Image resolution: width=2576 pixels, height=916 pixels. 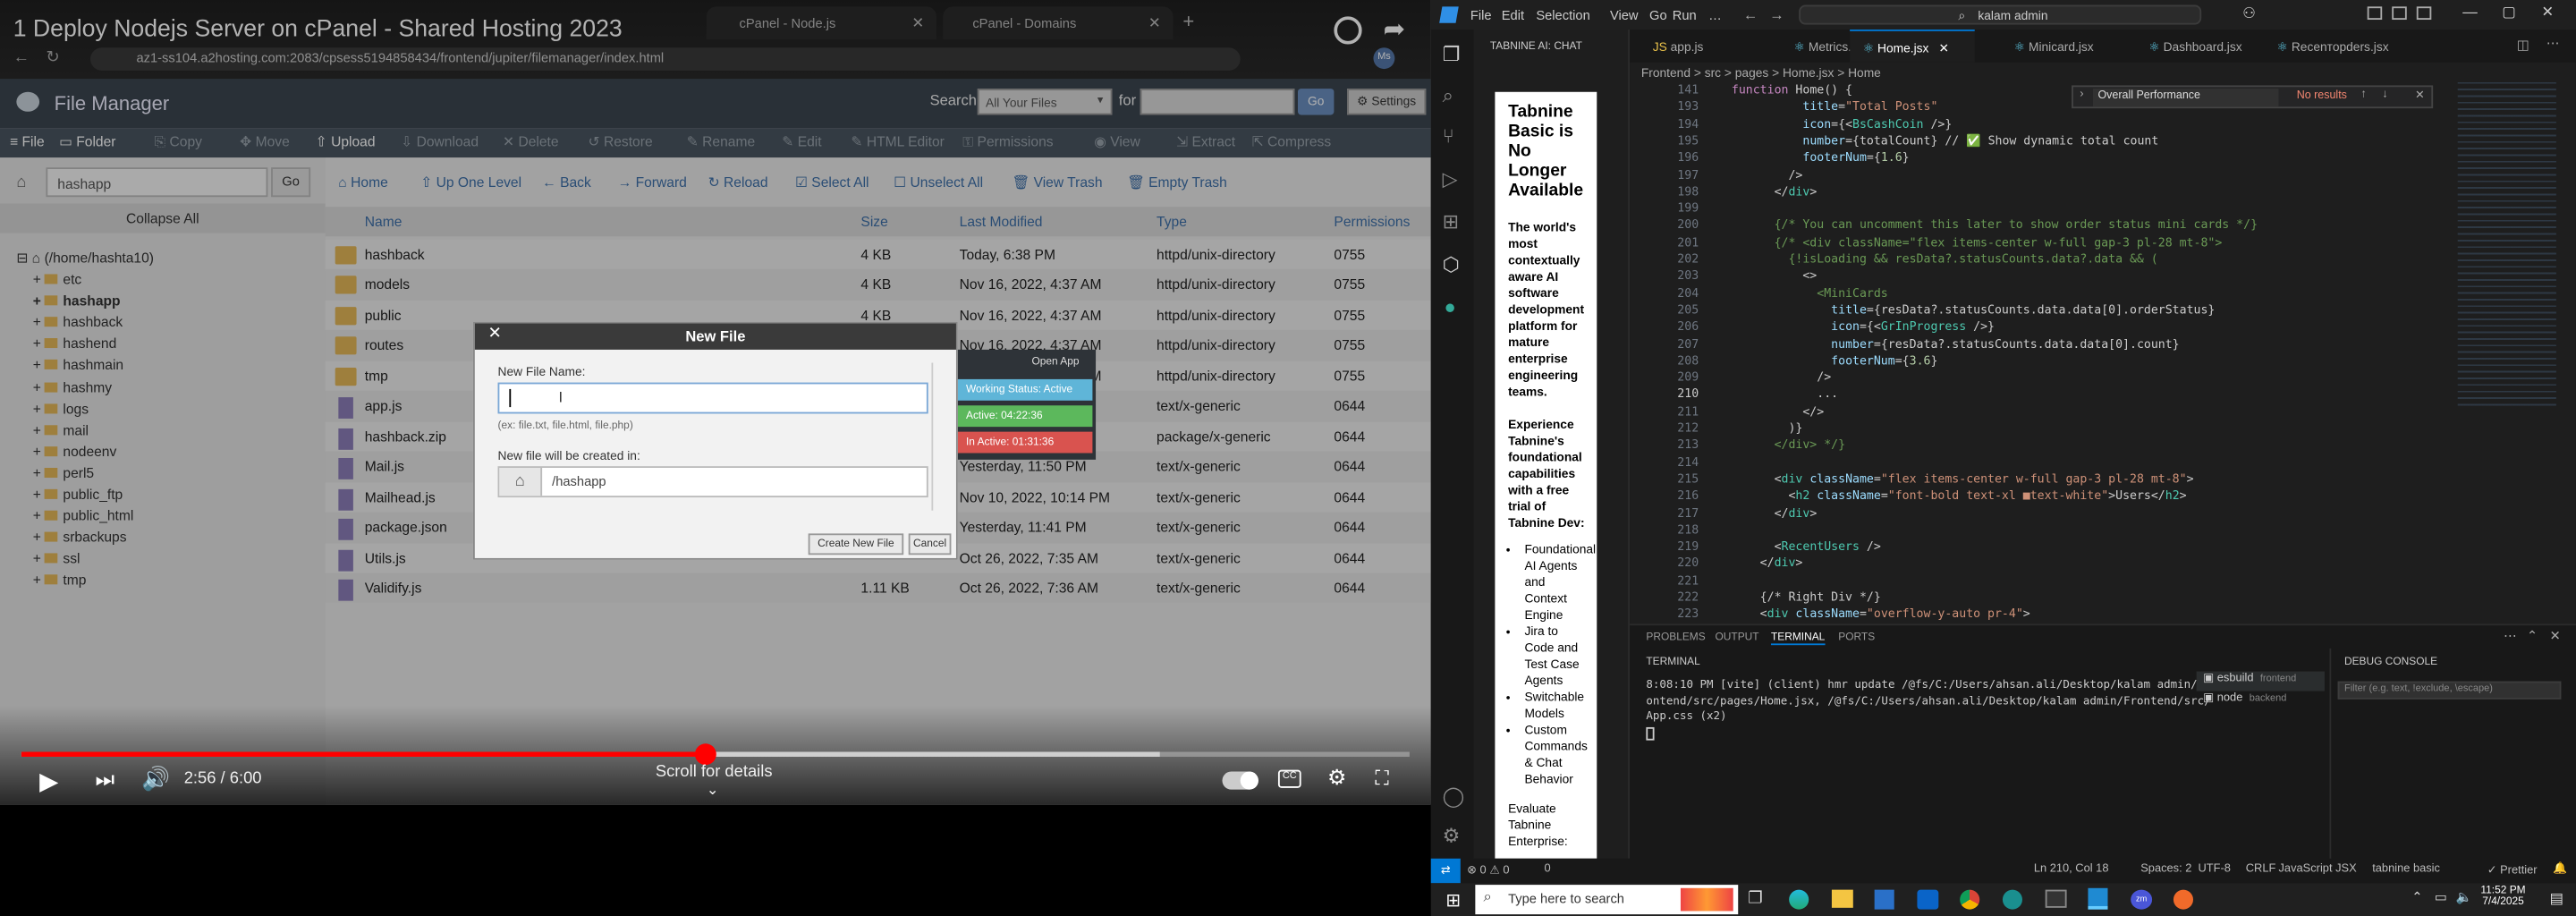 I want to click on recorder-icon, so click(x=2183, y=899).